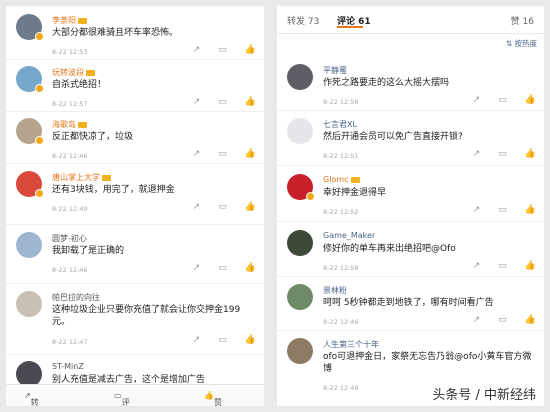  Describe the element at coordinates (31, 398) in the screenshot. I see `repost-button: ↗ 转发` at that location.